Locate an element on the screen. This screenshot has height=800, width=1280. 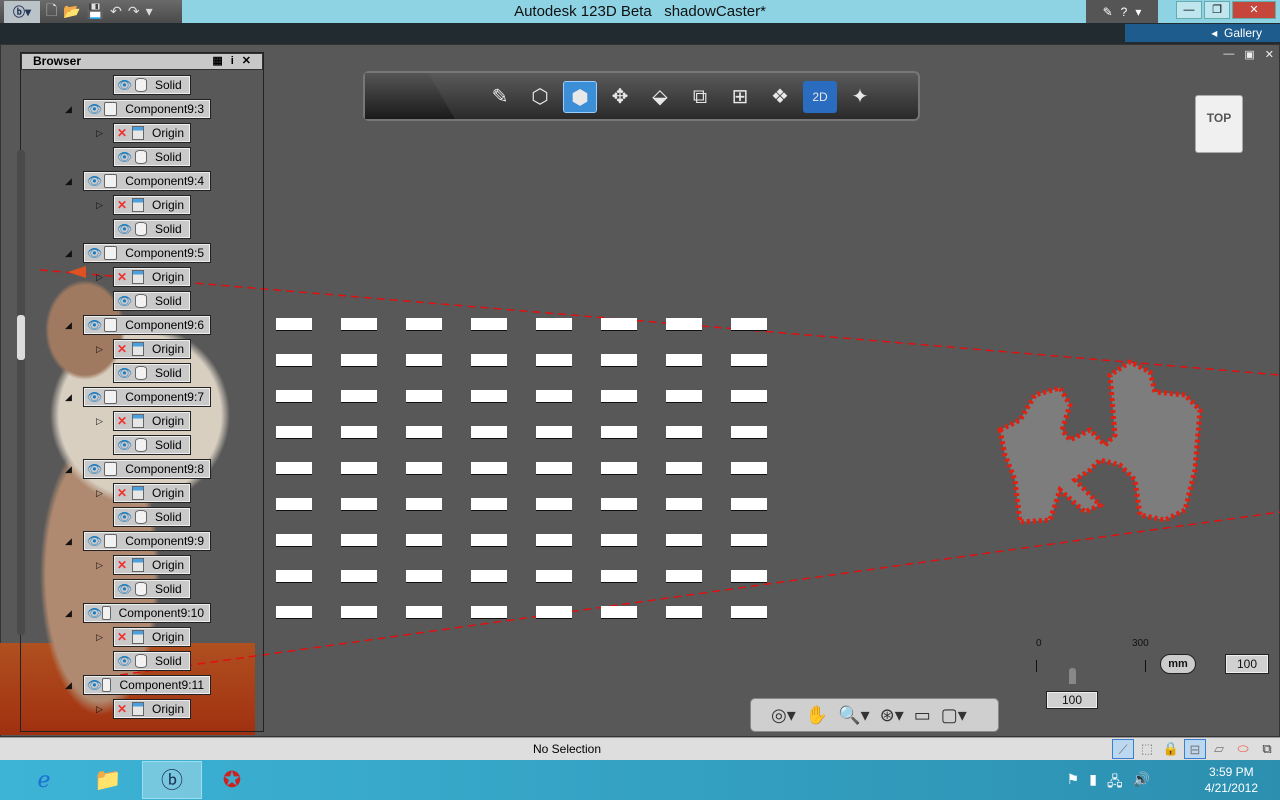
internet-explorer-icon: ℯ is located at coordinates (44, 780).